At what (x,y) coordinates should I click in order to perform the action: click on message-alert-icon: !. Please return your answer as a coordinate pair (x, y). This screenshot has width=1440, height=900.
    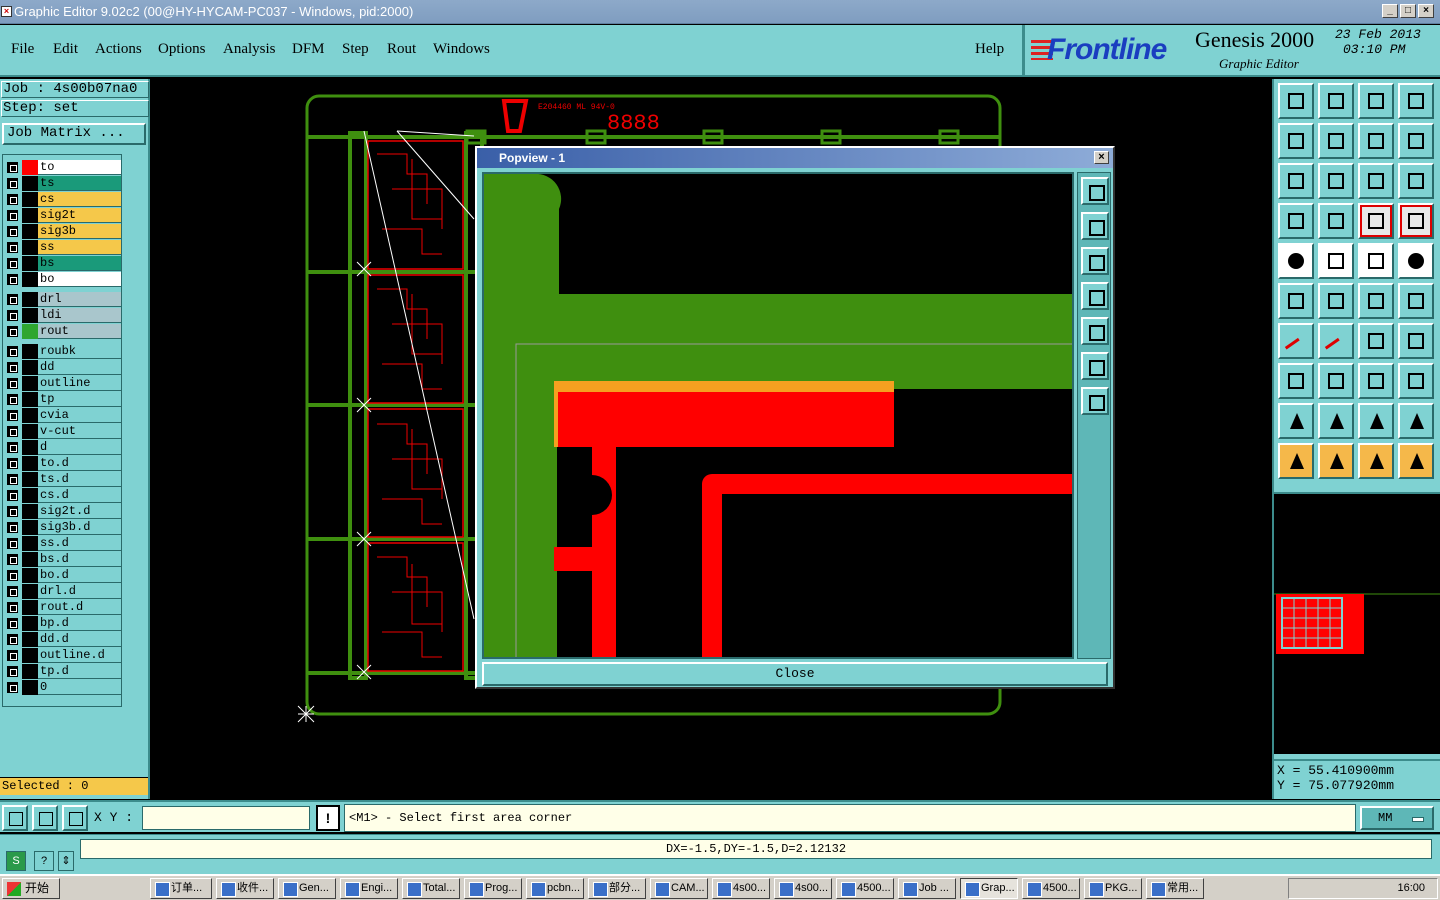
    Looking at the image, I should click on (328, 818).